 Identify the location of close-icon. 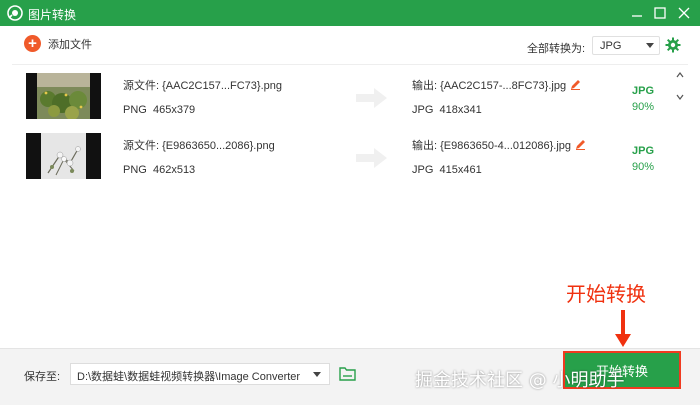
(684, 13).